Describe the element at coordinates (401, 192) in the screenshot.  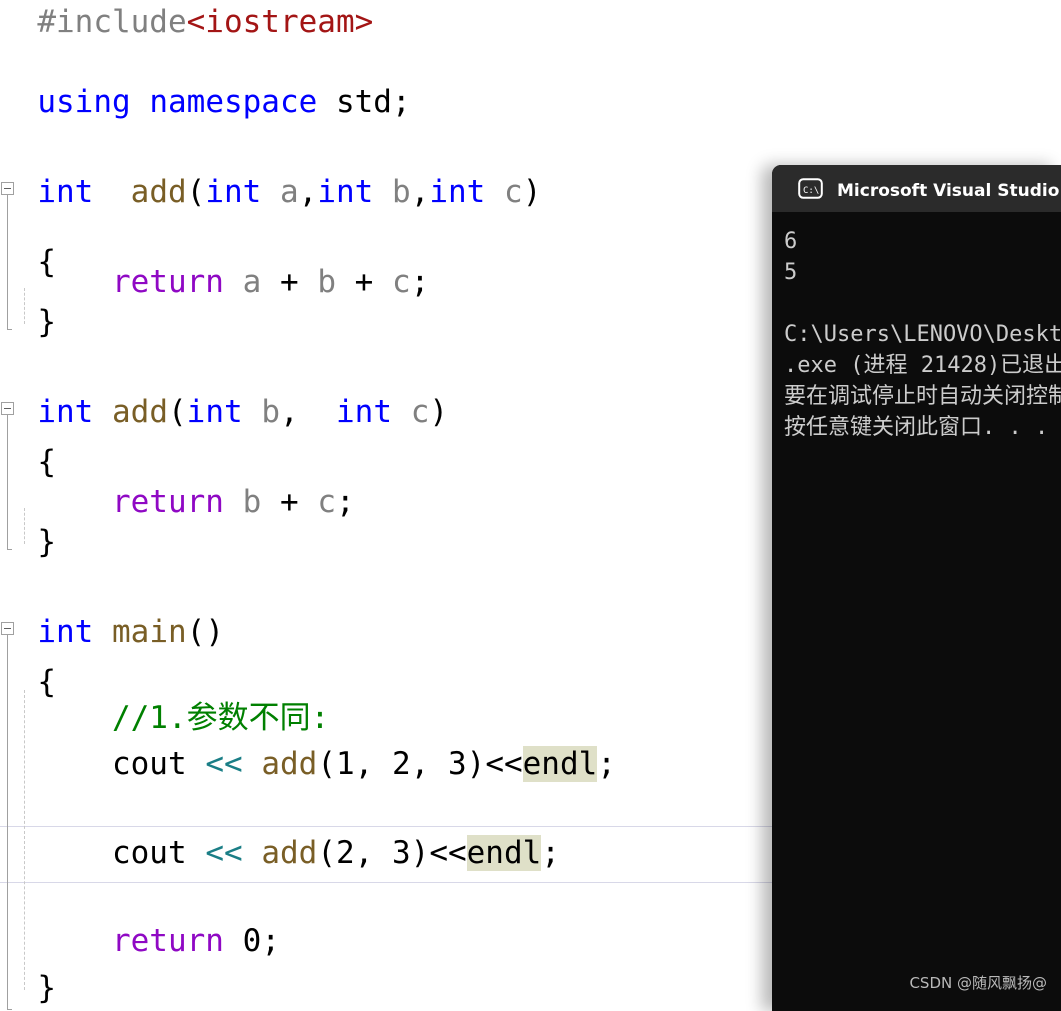
I see `line-add3-sig-seg-11: b` at that location.